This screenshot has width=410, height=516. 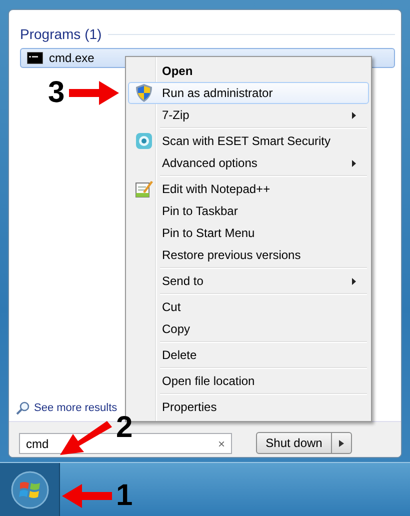 What do you see at coordinates (124, 496) in the screenshot?
I see `step-number: 1` at bounding box center [124, 496].